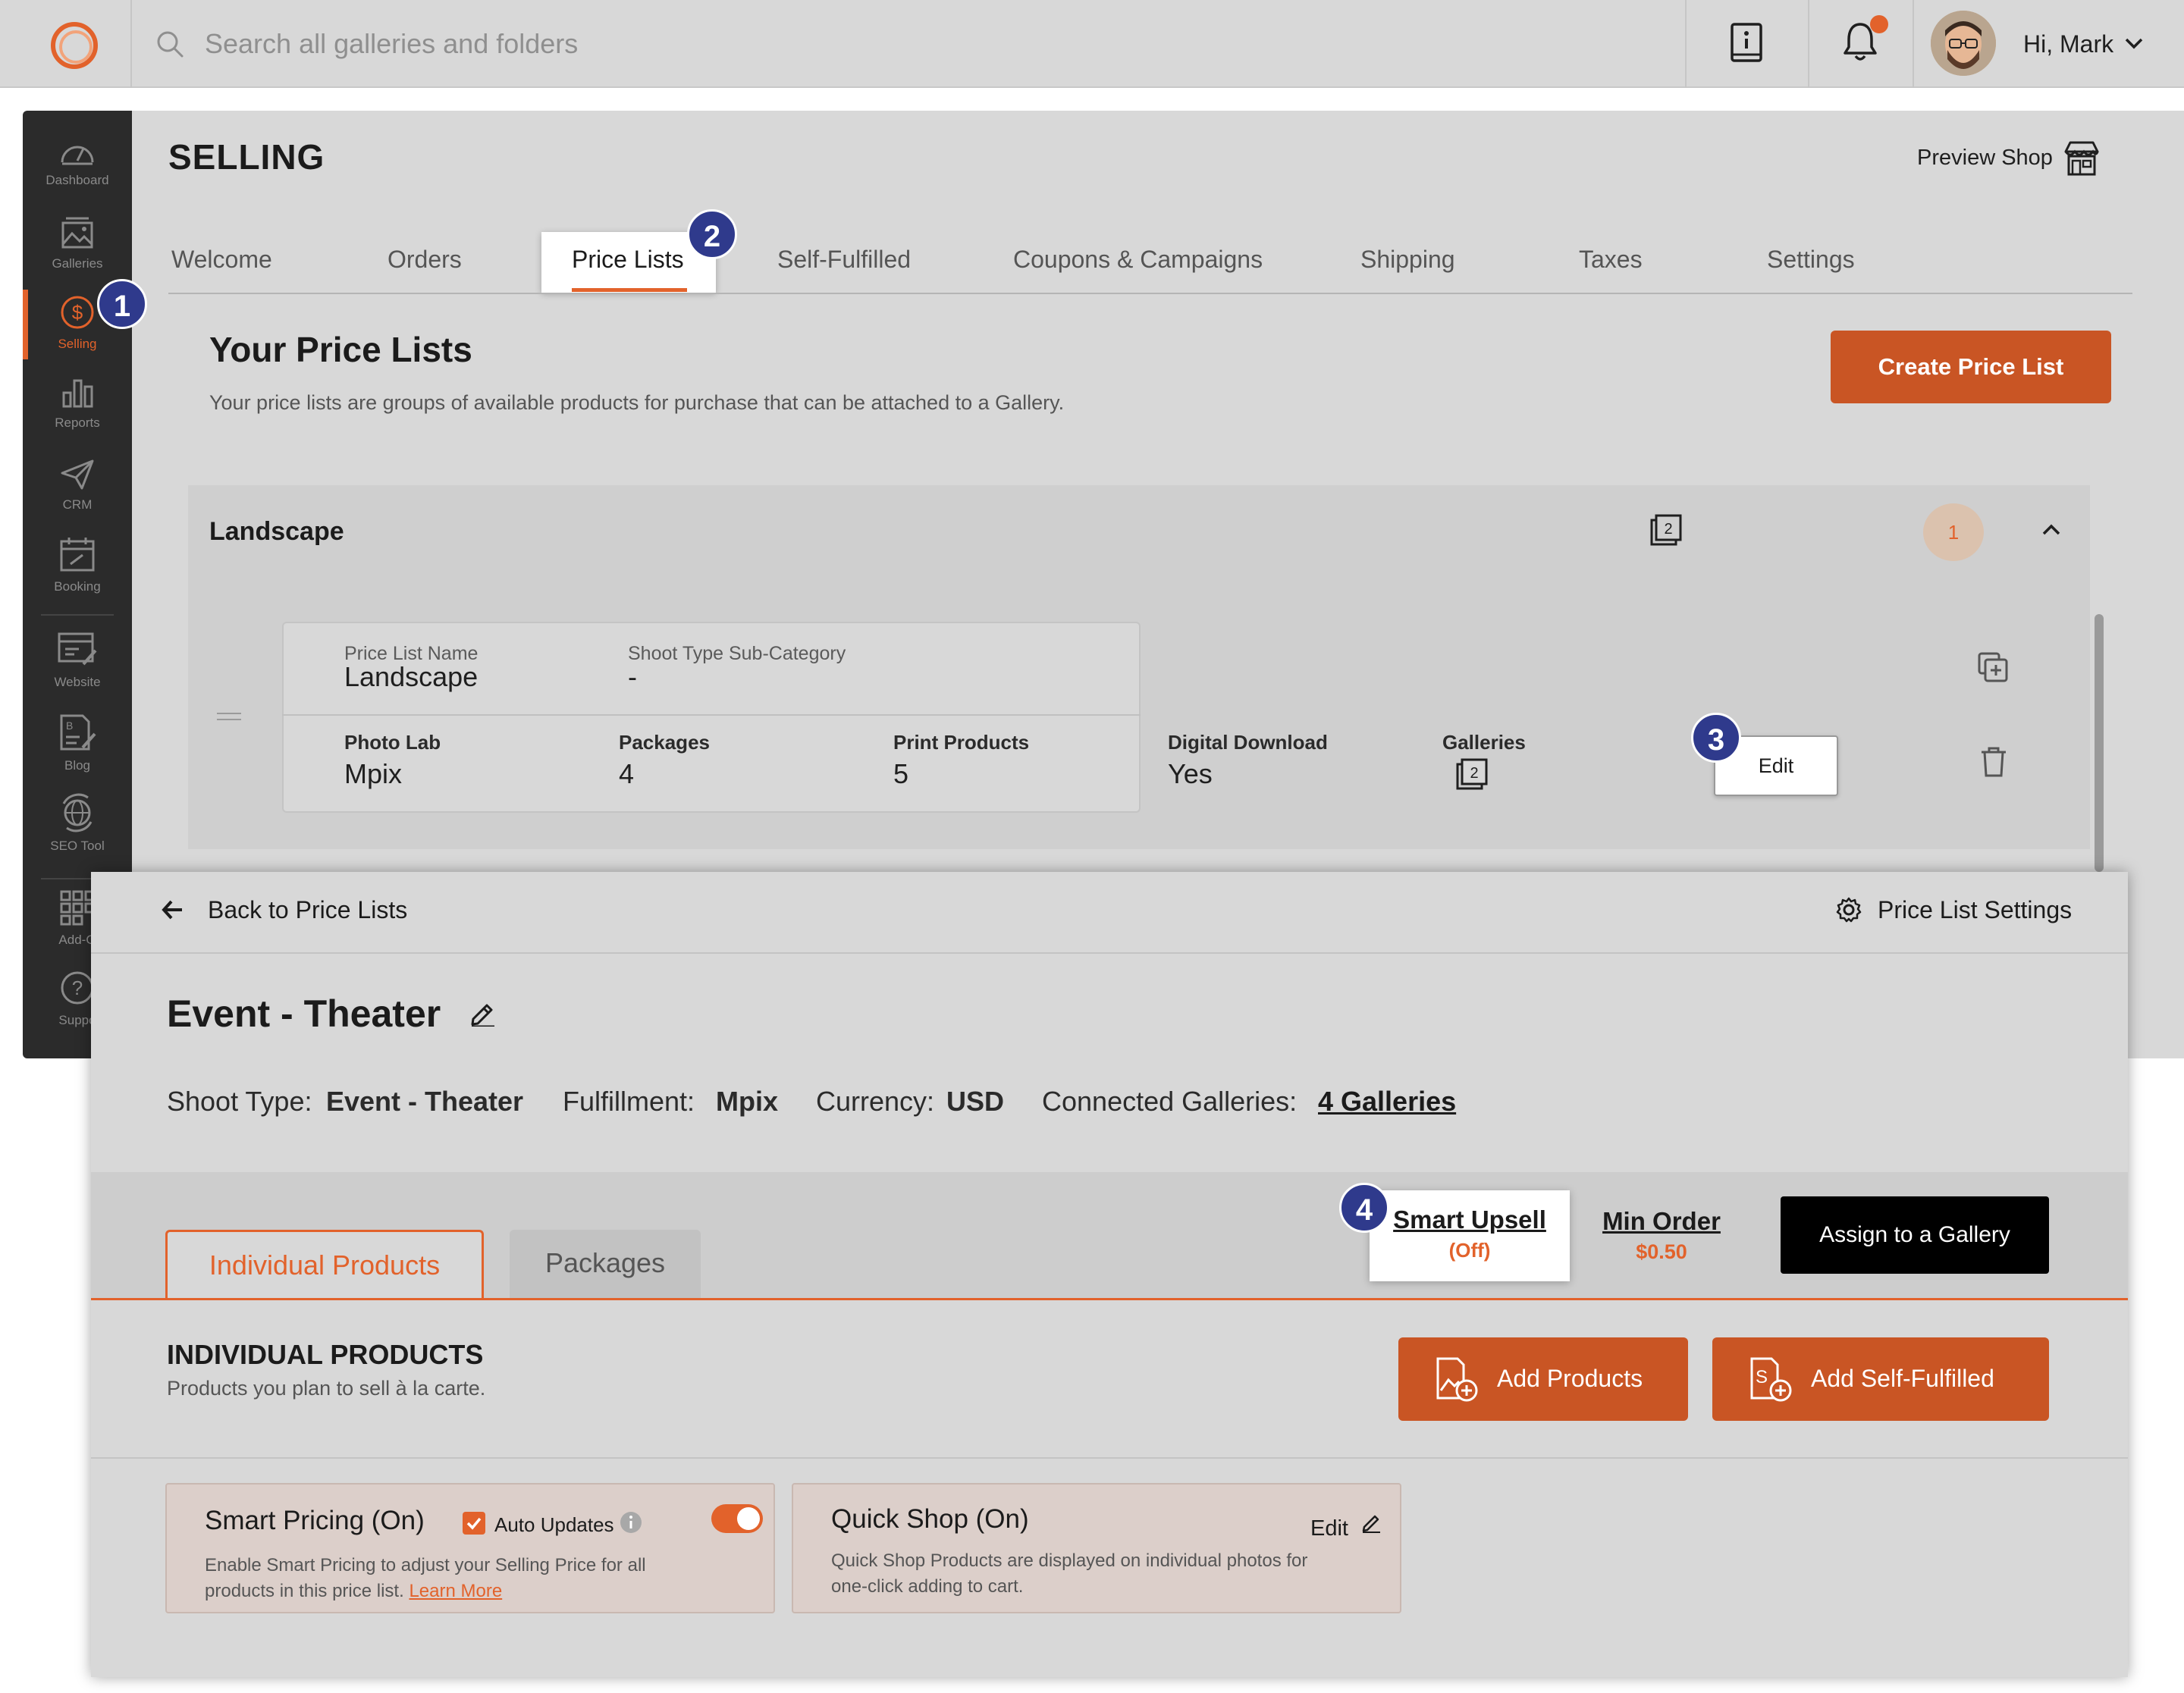 The height and width of the screenshot is (1693, 2184). What do you see at coordinates (2051, 530) in the screenshot?
I see `chevron-up-icon` at bounding box center [2051, 530].